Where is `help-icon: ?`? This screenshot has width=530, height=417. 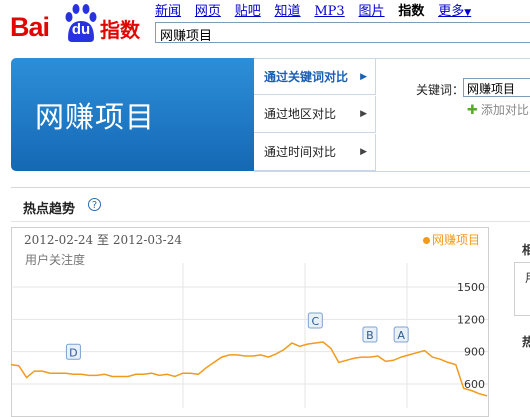 help-icon: ? is located at coordinates (94, 204).